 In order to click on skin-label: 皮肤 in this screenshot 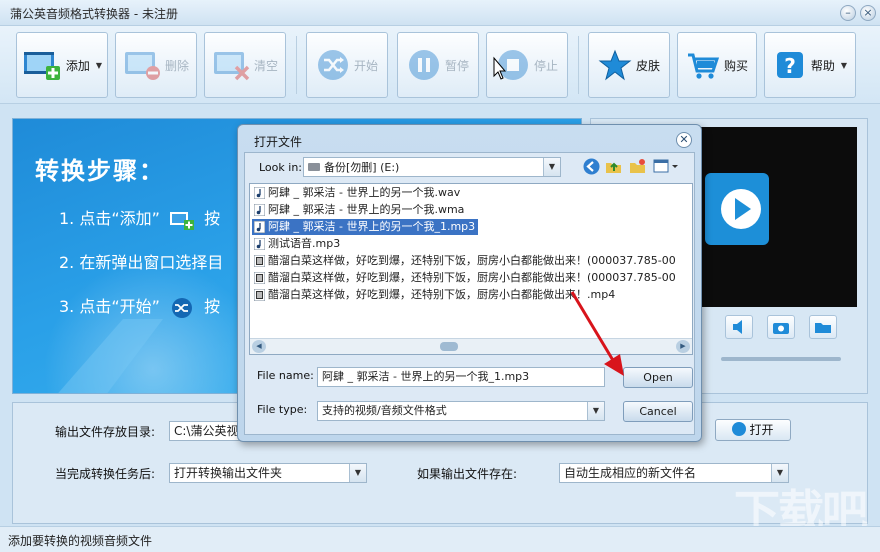, I will do `click(647, 65)`.